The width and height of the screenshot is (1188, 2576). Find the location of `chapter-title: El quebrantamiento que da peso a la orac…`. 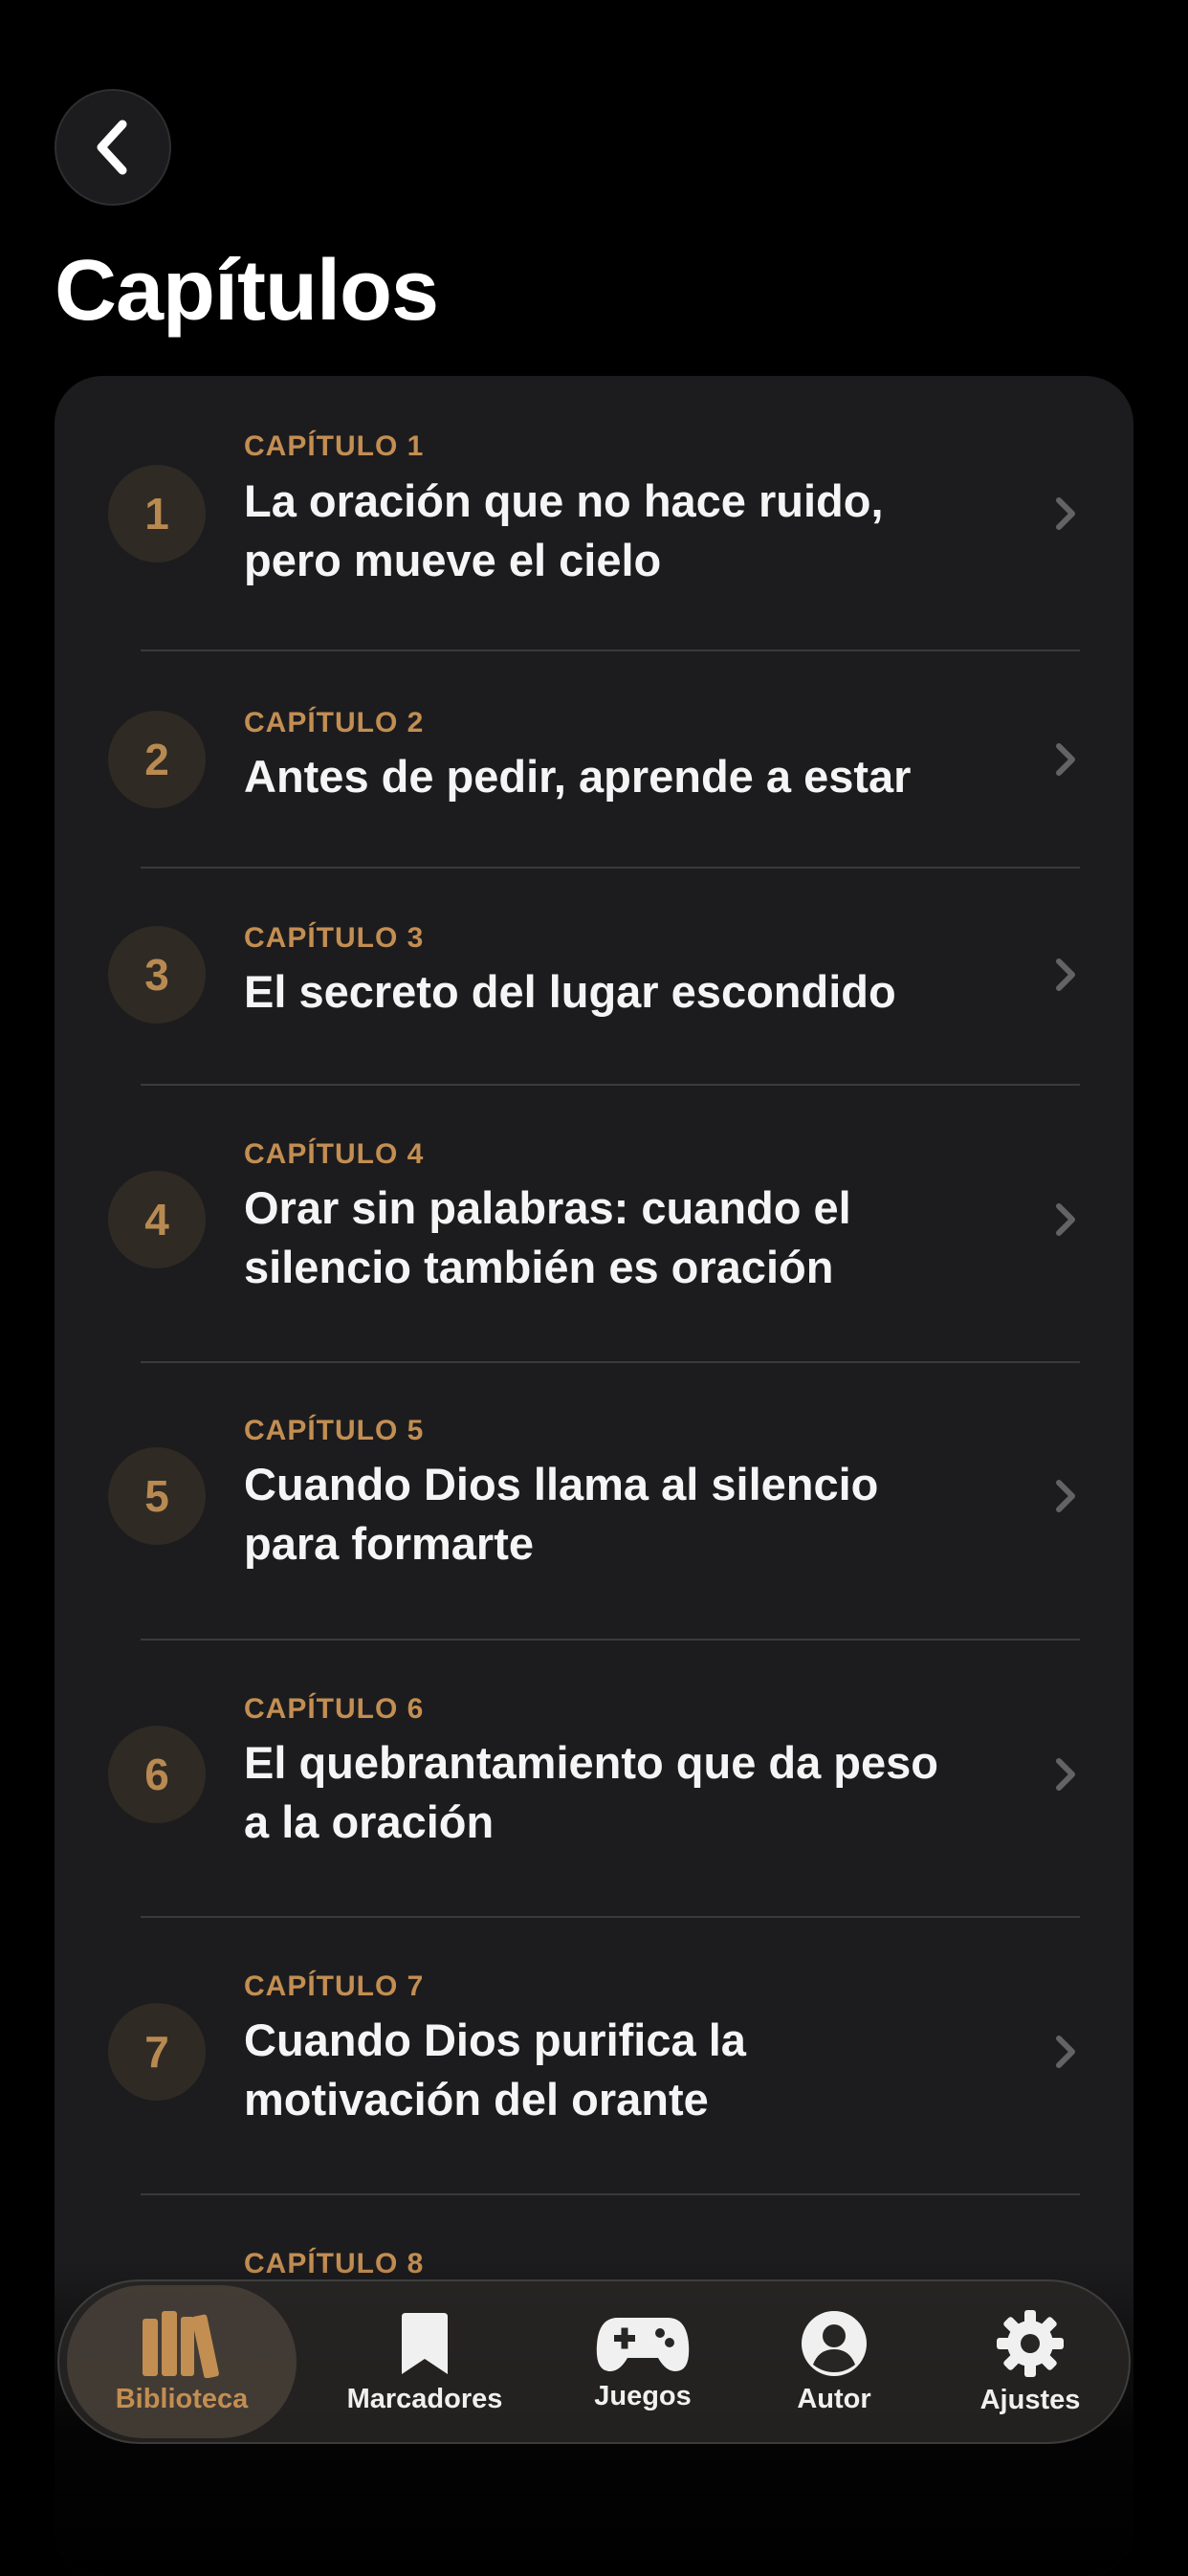

chapter-title: El quebrantamiento que da peso a la orac… is located at coordinates (591, 1792).